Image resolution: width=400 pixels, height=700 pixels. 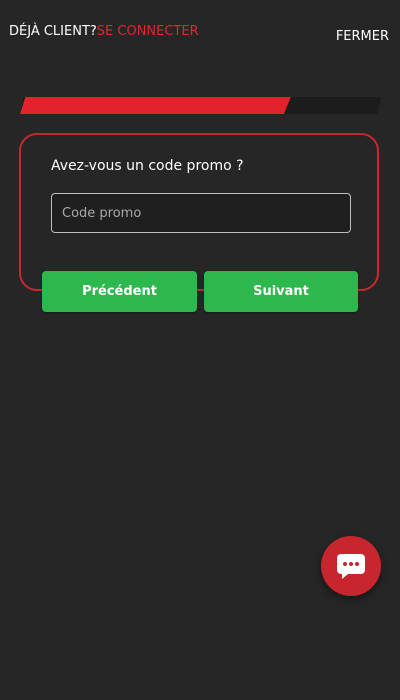 I want to click on chat-button, so click(x=351, y=566).